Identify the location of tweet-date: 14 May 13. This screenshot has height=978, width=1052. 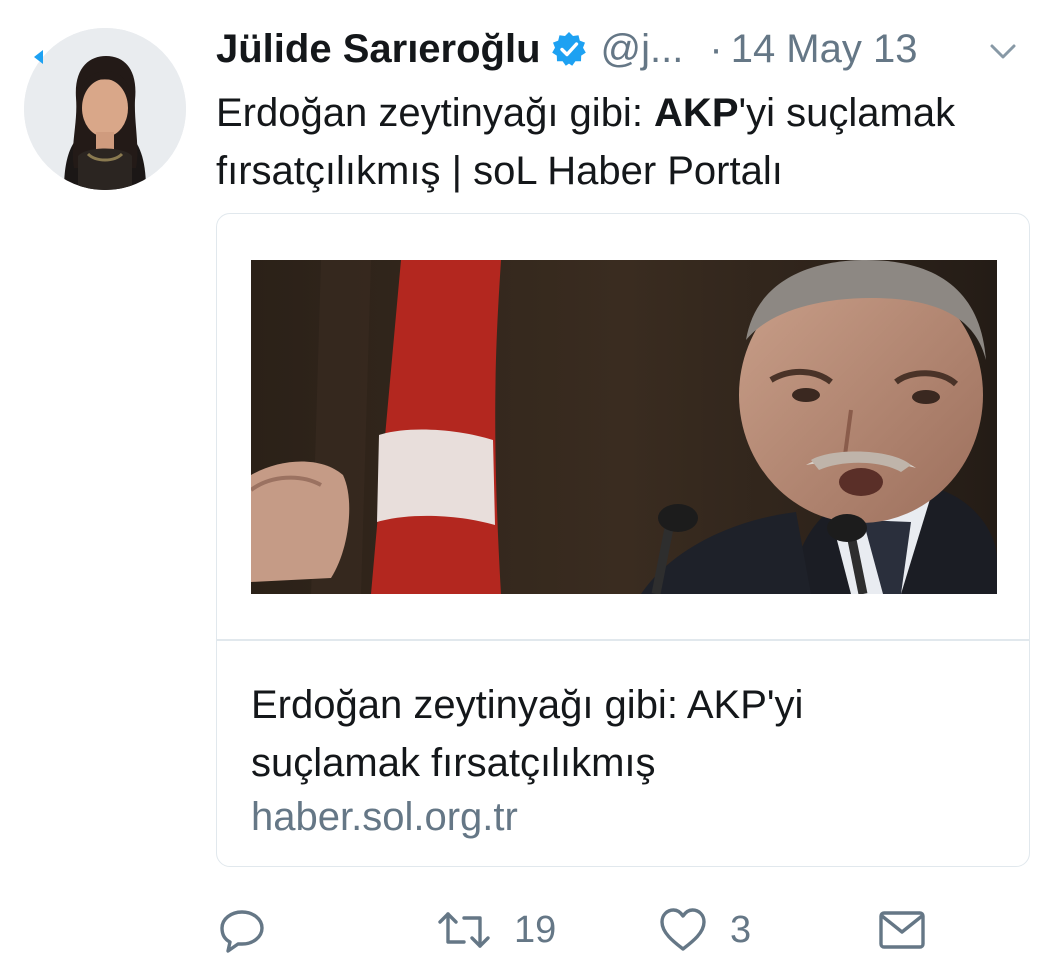
(824, 49).